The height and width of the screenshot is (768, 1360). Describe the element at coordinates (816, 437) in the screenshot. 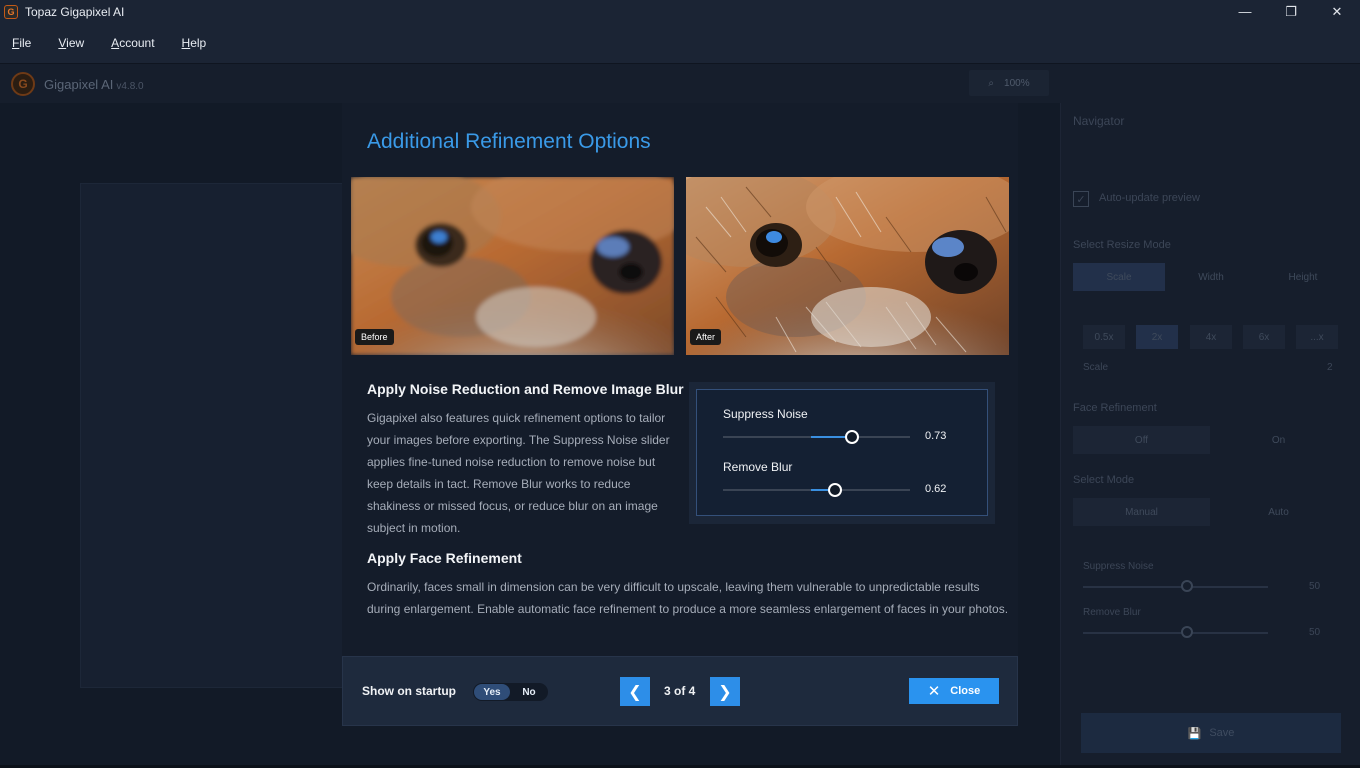

I see `suppress-noise-slider` at that location.